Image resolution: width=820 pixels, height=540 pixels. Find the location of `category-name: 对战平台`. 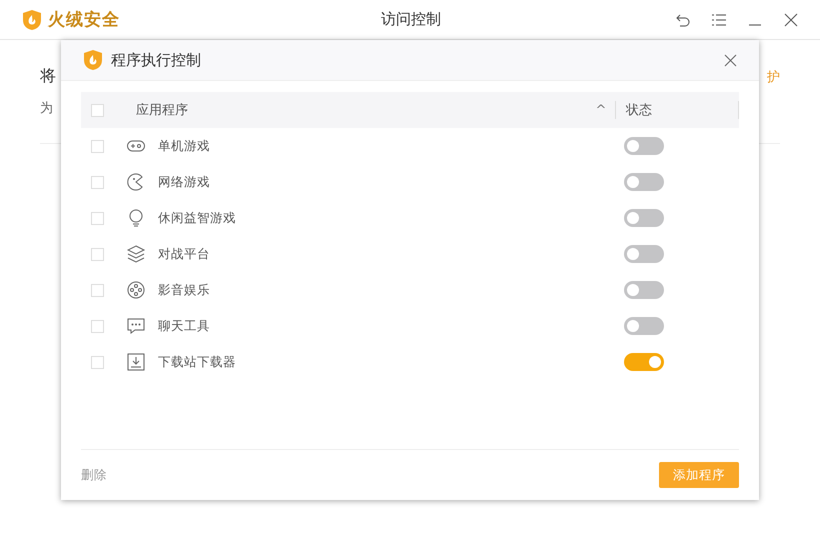

category-name: 对战平台 is located at coordinates (184, 254).